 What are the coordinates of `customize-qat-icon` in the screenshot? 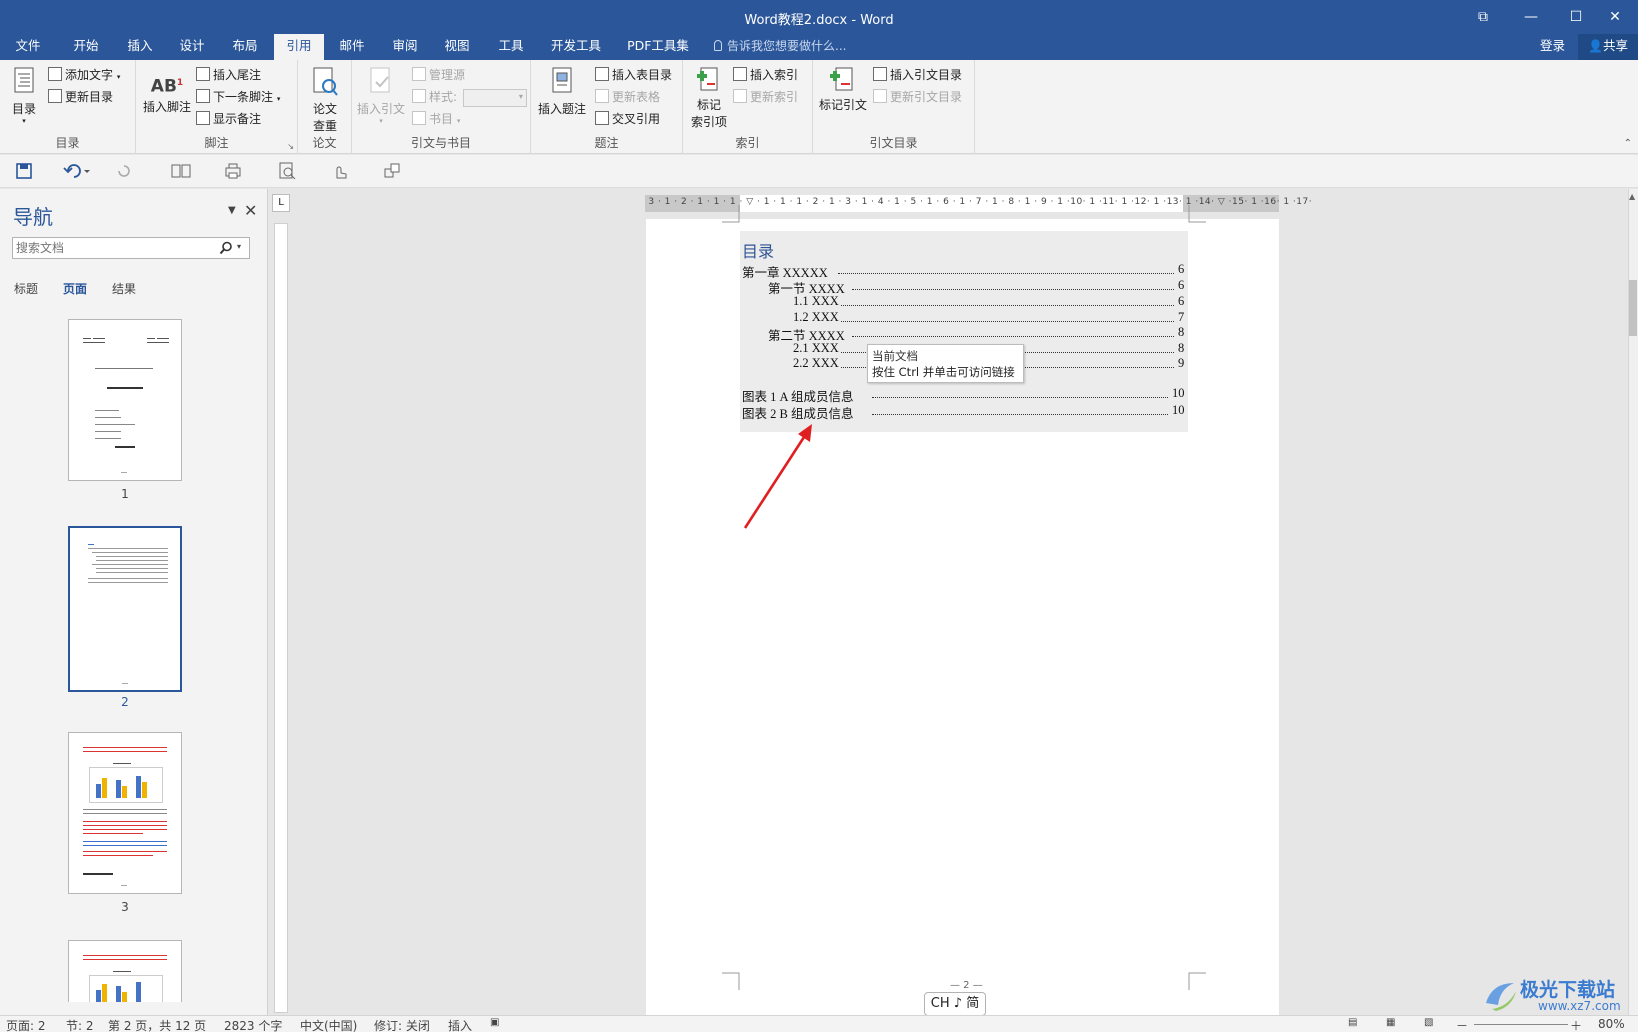 It's located at (393, 171).